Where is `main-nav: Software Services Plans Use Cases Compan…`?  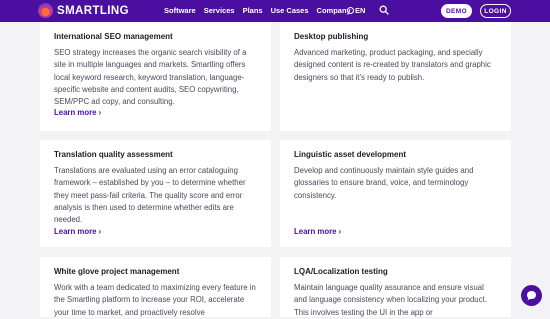
main-nav: Software Services Plans Use Cases Compan… is located at coordinates (261, 10).